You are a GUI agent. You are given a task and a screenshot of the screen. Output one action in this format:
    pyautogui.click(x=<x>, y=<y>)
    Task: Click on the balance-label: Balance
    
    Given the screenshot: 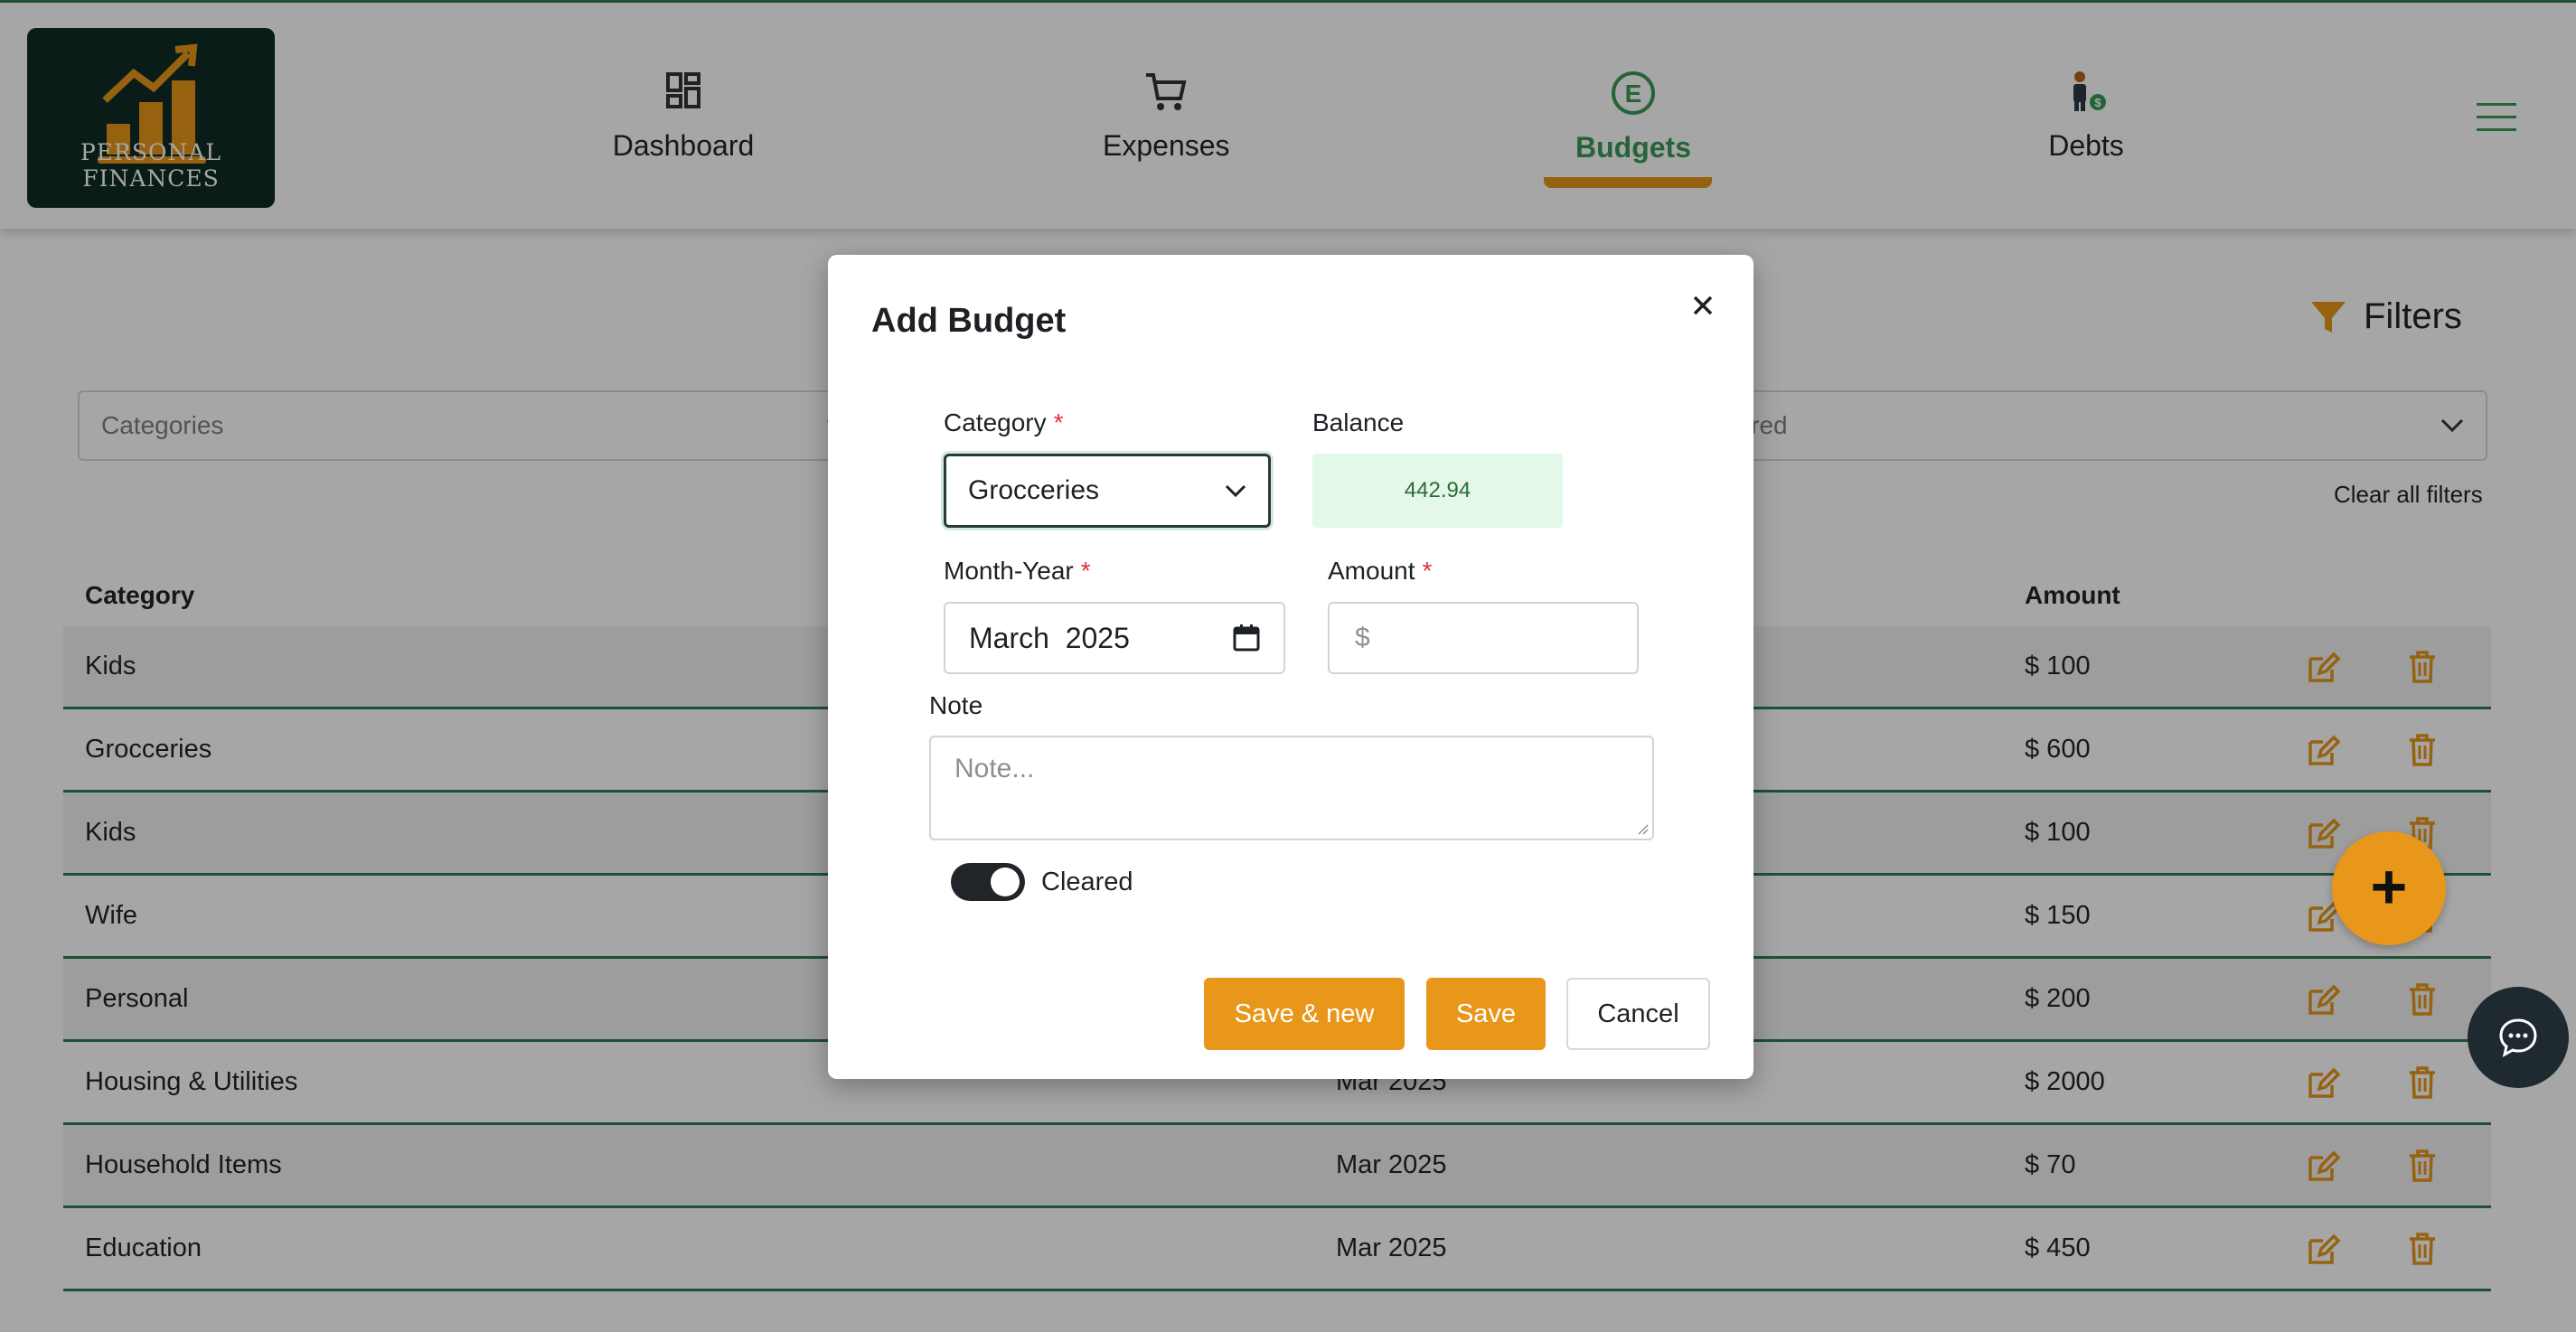 What is the action you would take?
    pyautogui.click(x=1359, y=422)
    